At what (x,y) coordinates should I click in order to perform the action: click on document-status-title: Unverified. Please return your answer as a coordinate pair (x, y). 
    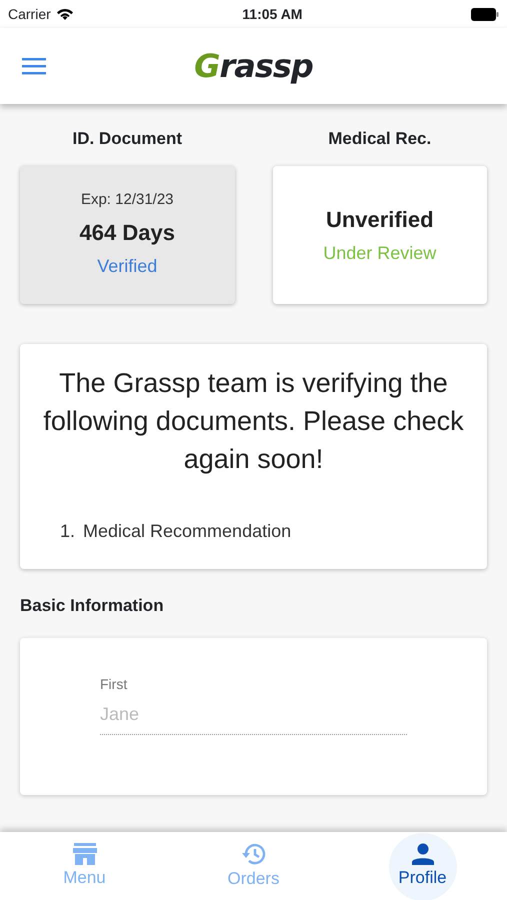
    Looking at the image, I should click on (380, 220).